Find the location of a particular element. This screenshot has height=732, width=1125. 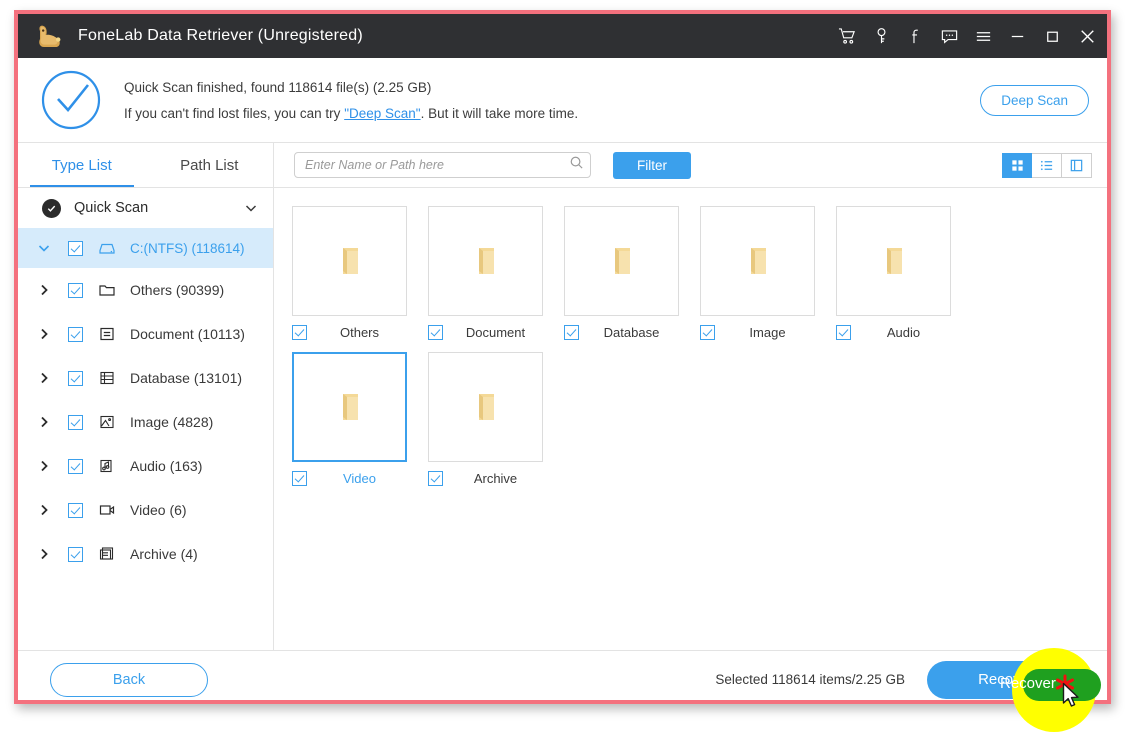

scan-hint-suffix: . But it will take more time. is located at coordinates (499, 113).